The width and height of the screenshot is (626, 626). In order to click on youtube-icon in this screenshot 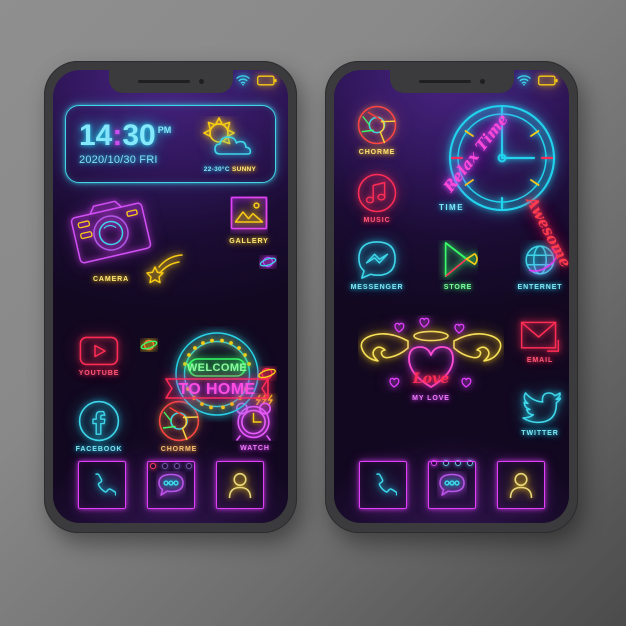, I will do `click(99, 351)`.